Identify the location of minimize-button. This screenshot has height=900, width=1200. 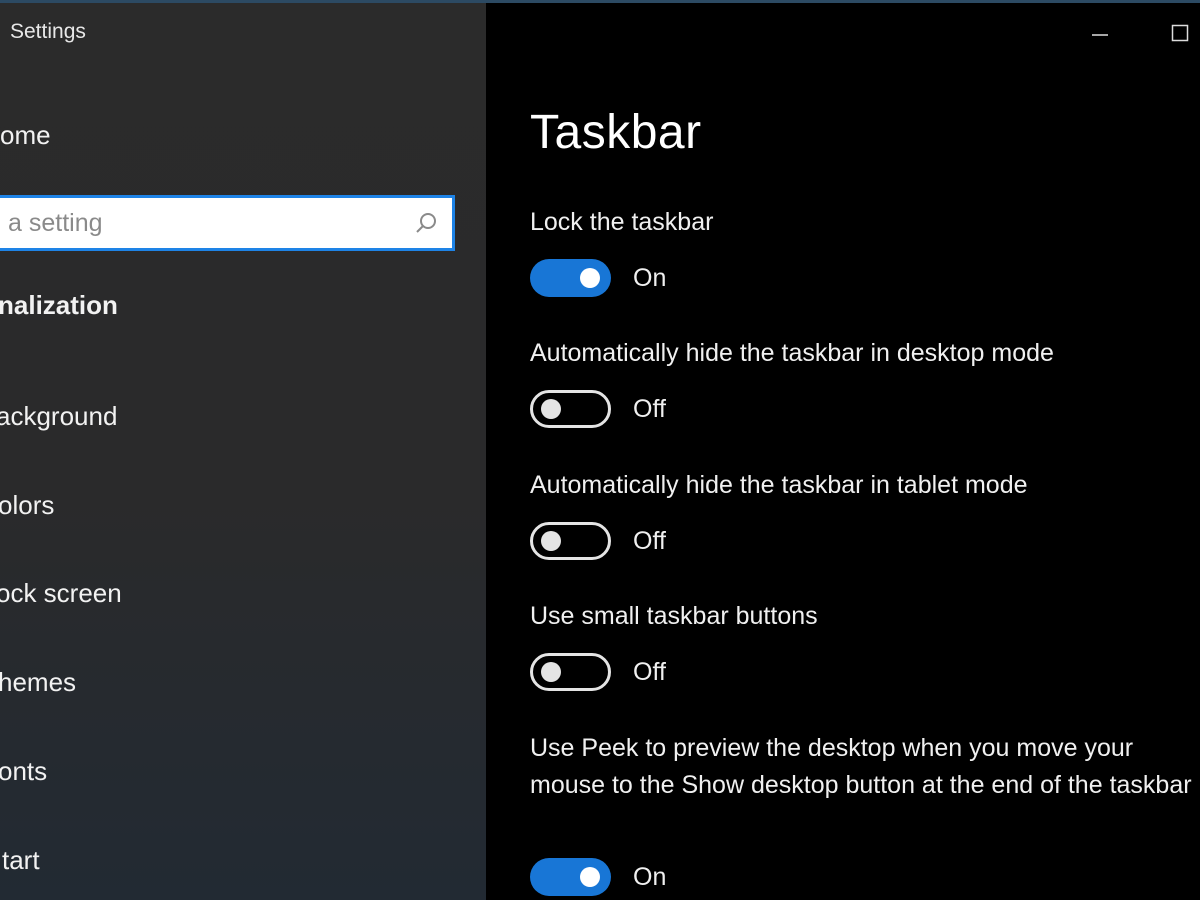
(1100, 33).